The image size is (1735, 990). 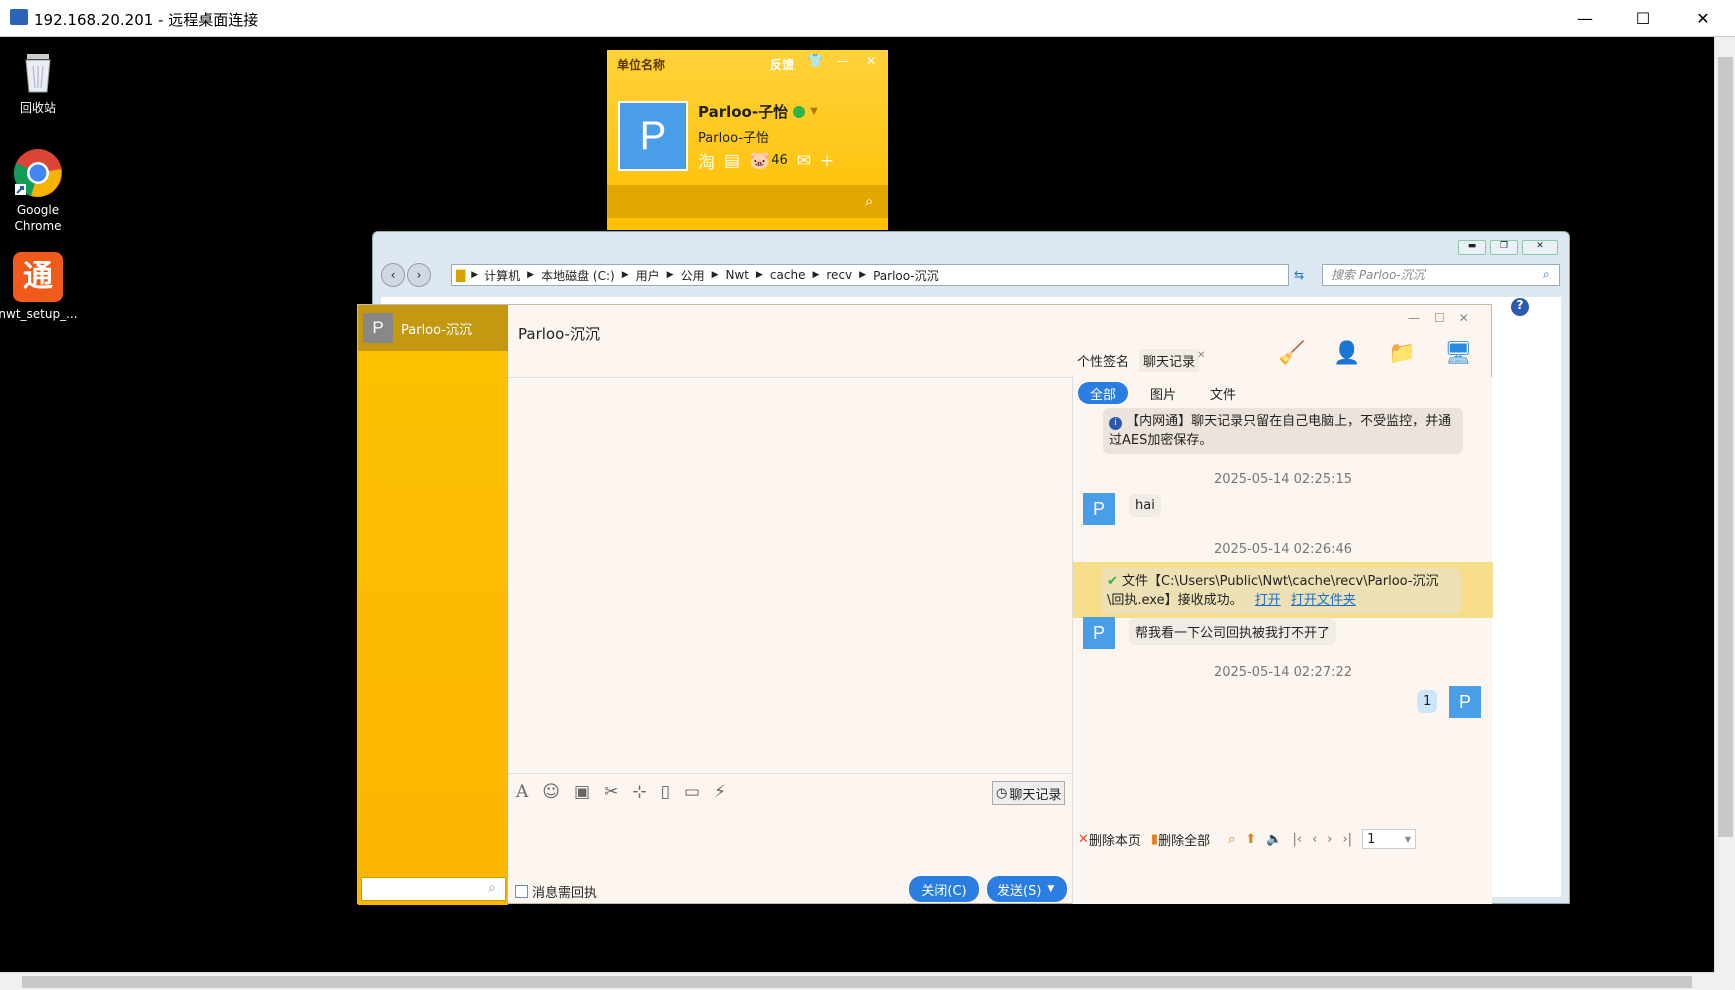 I want to click on send-button: 发送(S) ▼, so click(x=1027, y=889).